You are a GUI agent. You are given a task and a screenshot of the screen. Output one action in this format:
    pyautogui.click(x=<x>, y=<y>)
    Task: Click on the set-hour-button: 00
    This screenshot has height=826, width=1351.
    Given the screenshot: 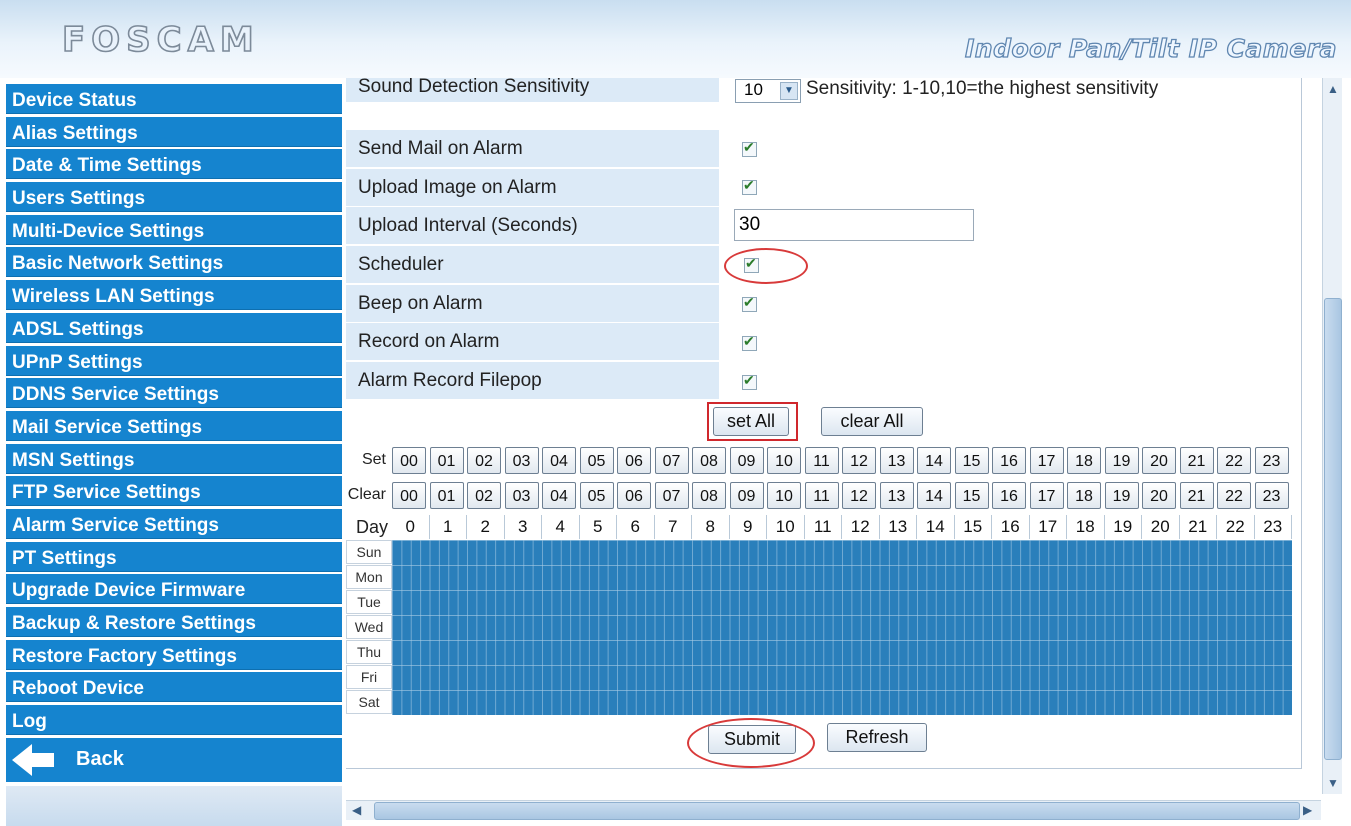 What is the action you would take?
    pyautogui.click(x=409, y=460)
    